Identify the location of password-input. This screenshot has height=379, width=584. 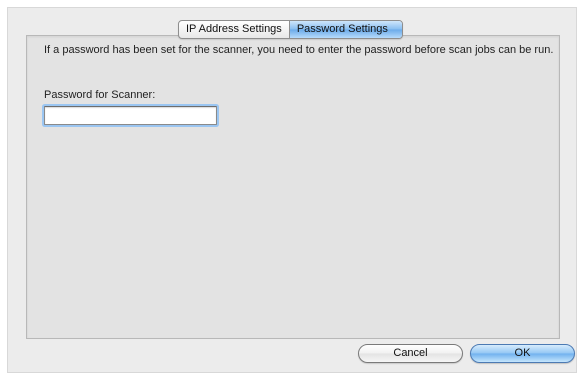
(130, 115).